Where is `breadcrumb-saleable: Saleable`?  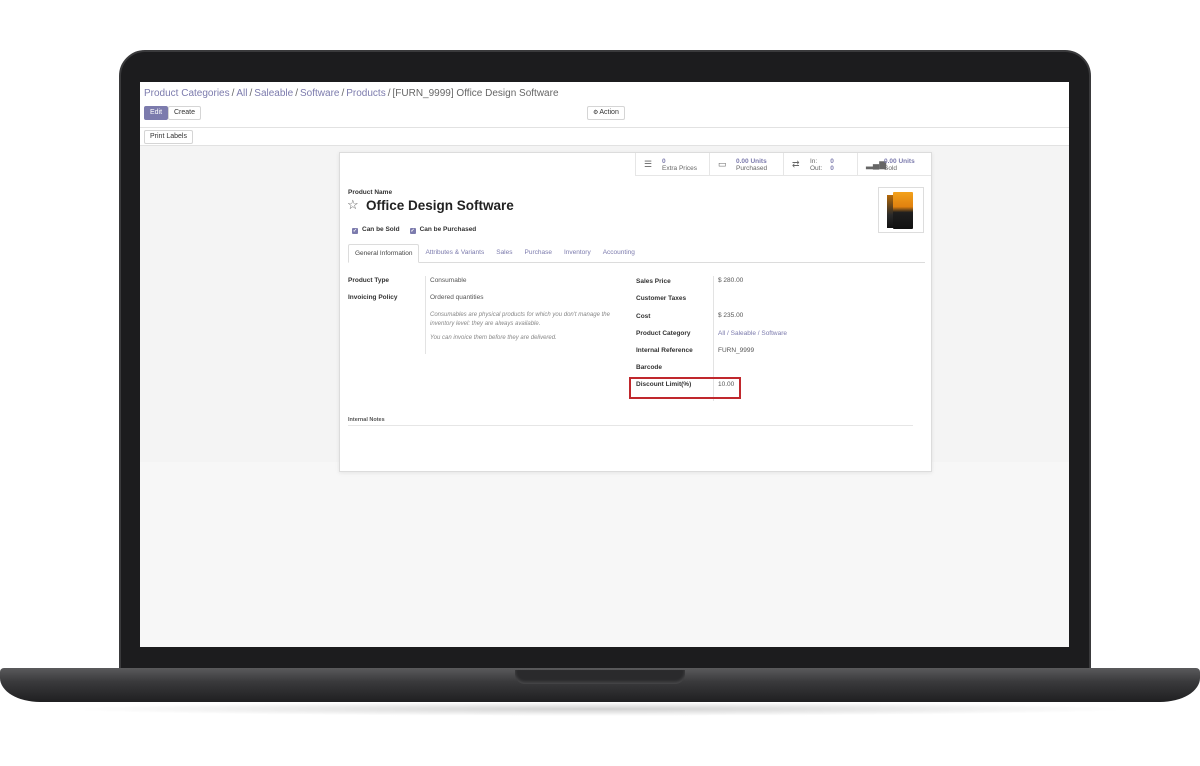
breadcrumb-saleable: Saleable is located at coordinates (273, 93).